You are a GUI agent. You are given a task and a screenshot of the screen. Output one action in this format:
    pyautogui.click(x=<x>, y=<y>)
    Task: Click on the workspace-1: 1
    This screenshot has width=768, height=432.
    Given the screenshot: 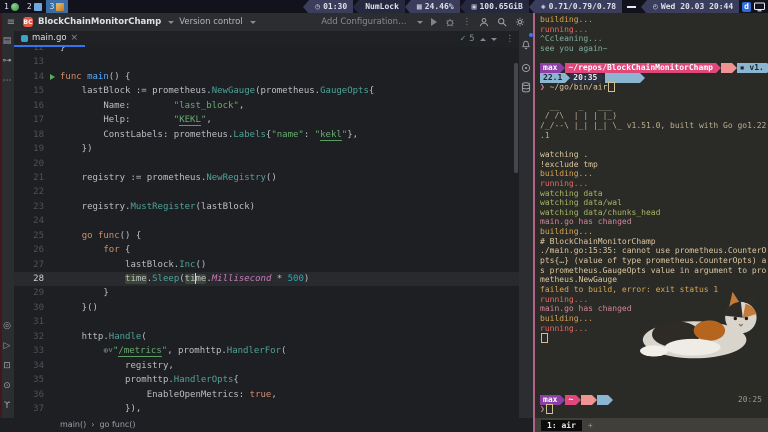 What is the action you would take?
    pyautogui.click(x=11, y=6)
    